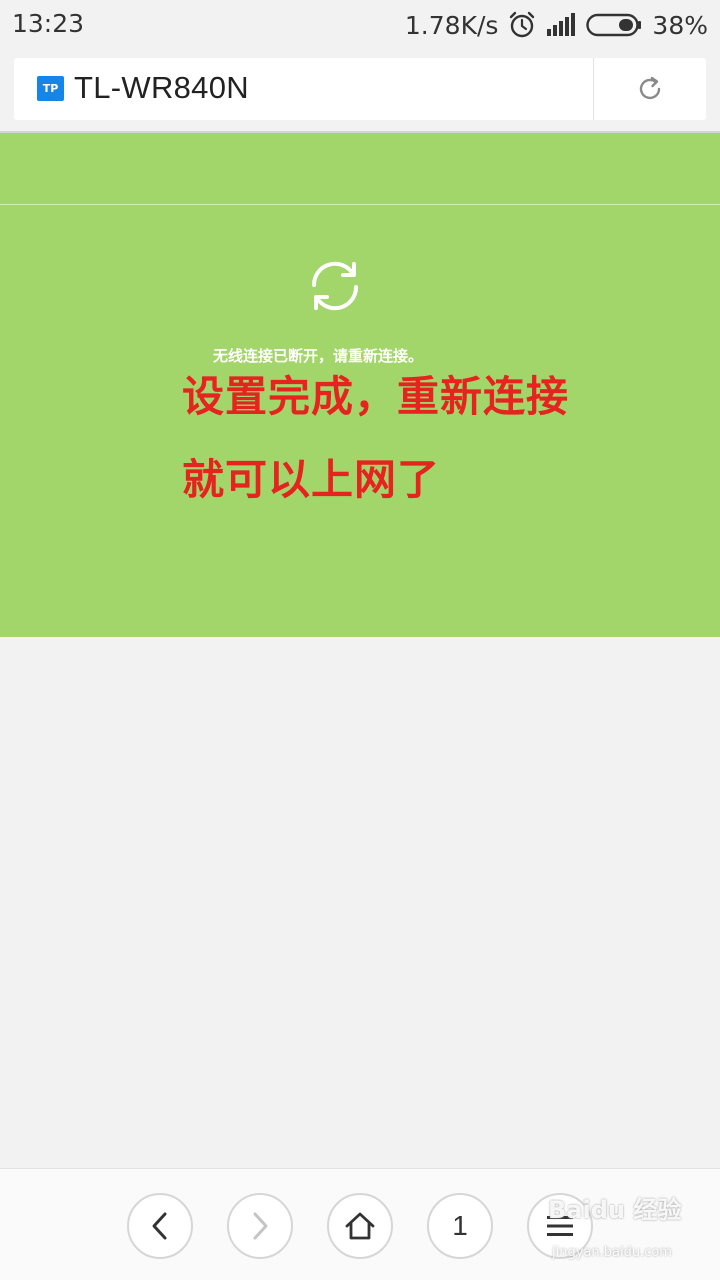  I want to click on watermark-url: jingyan.baidu.com, so click(612, 1252).